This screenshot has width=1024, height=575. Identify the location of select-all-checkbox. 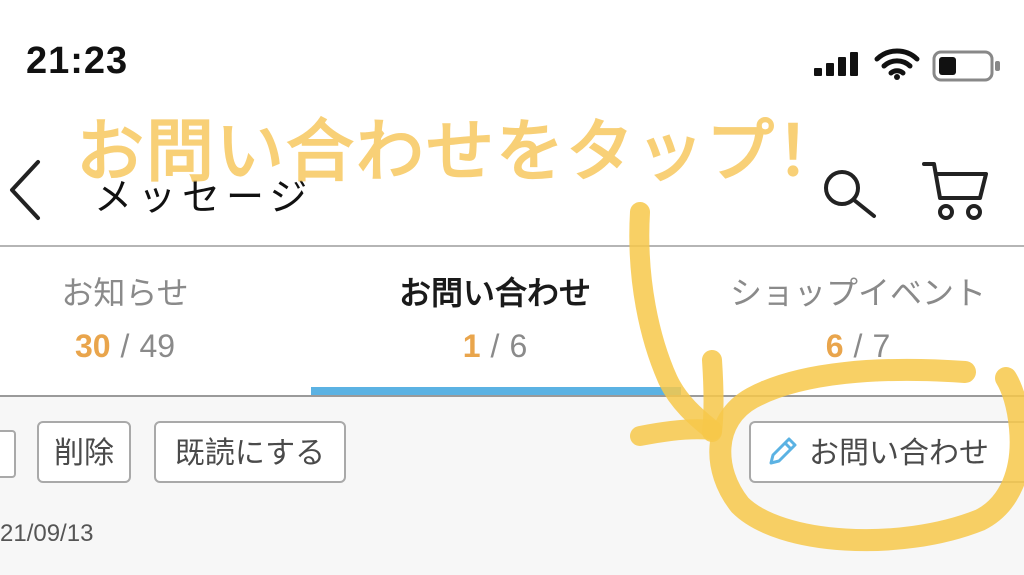
(8, 454).